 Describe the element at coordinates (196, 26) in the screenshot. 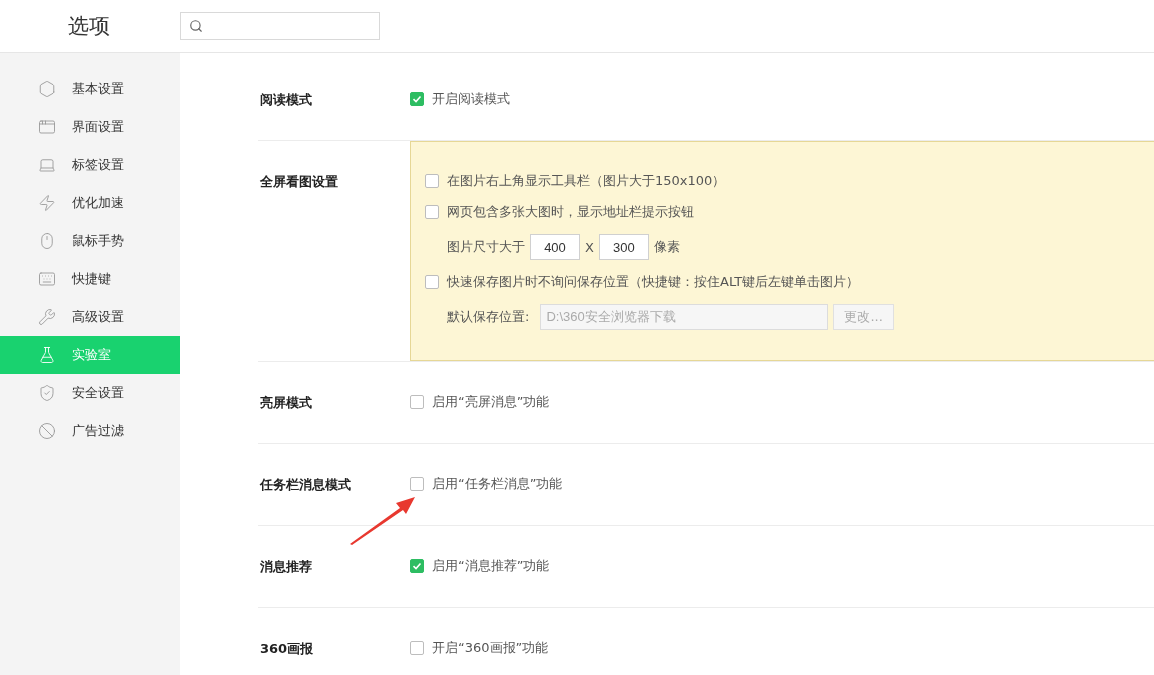

I see `search-icon` at that location.